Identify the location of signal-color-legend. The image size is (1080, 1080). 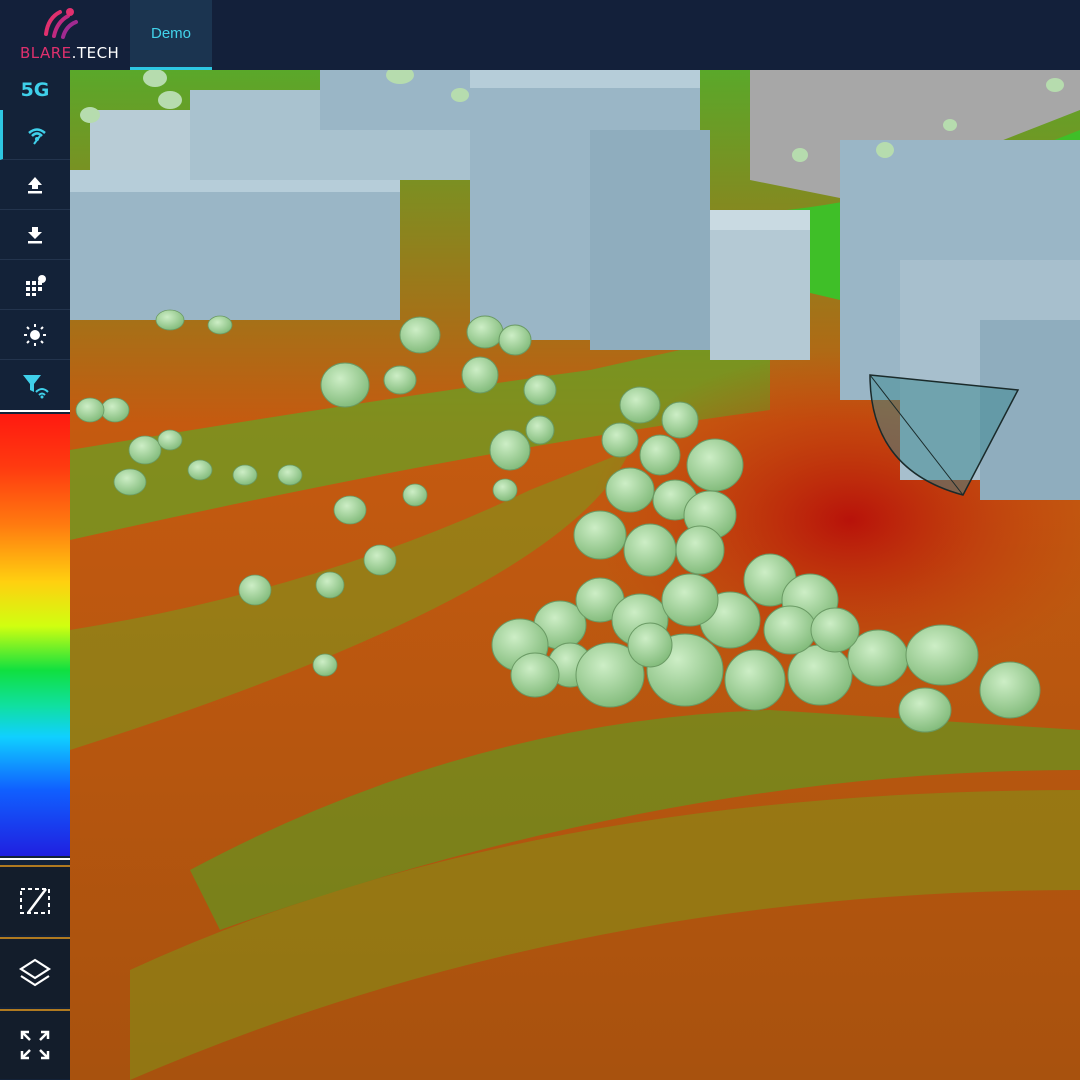
(35, 637).